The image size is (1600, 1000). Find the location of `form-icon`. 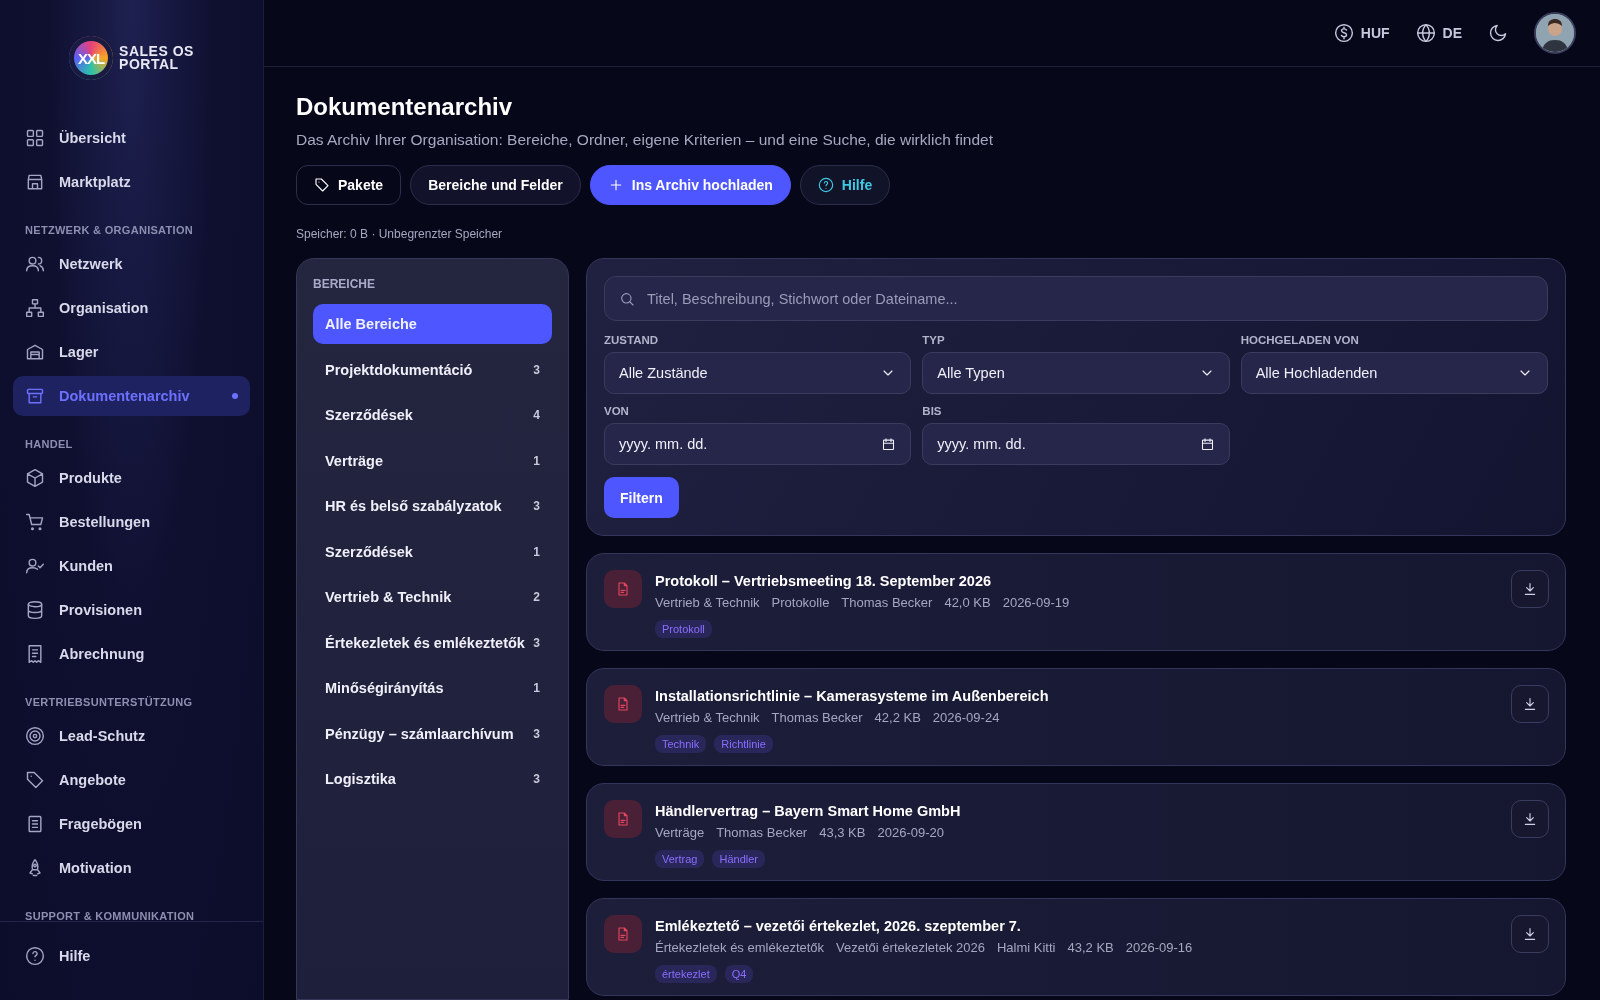

form-icon is located at coordinates (35, 824).